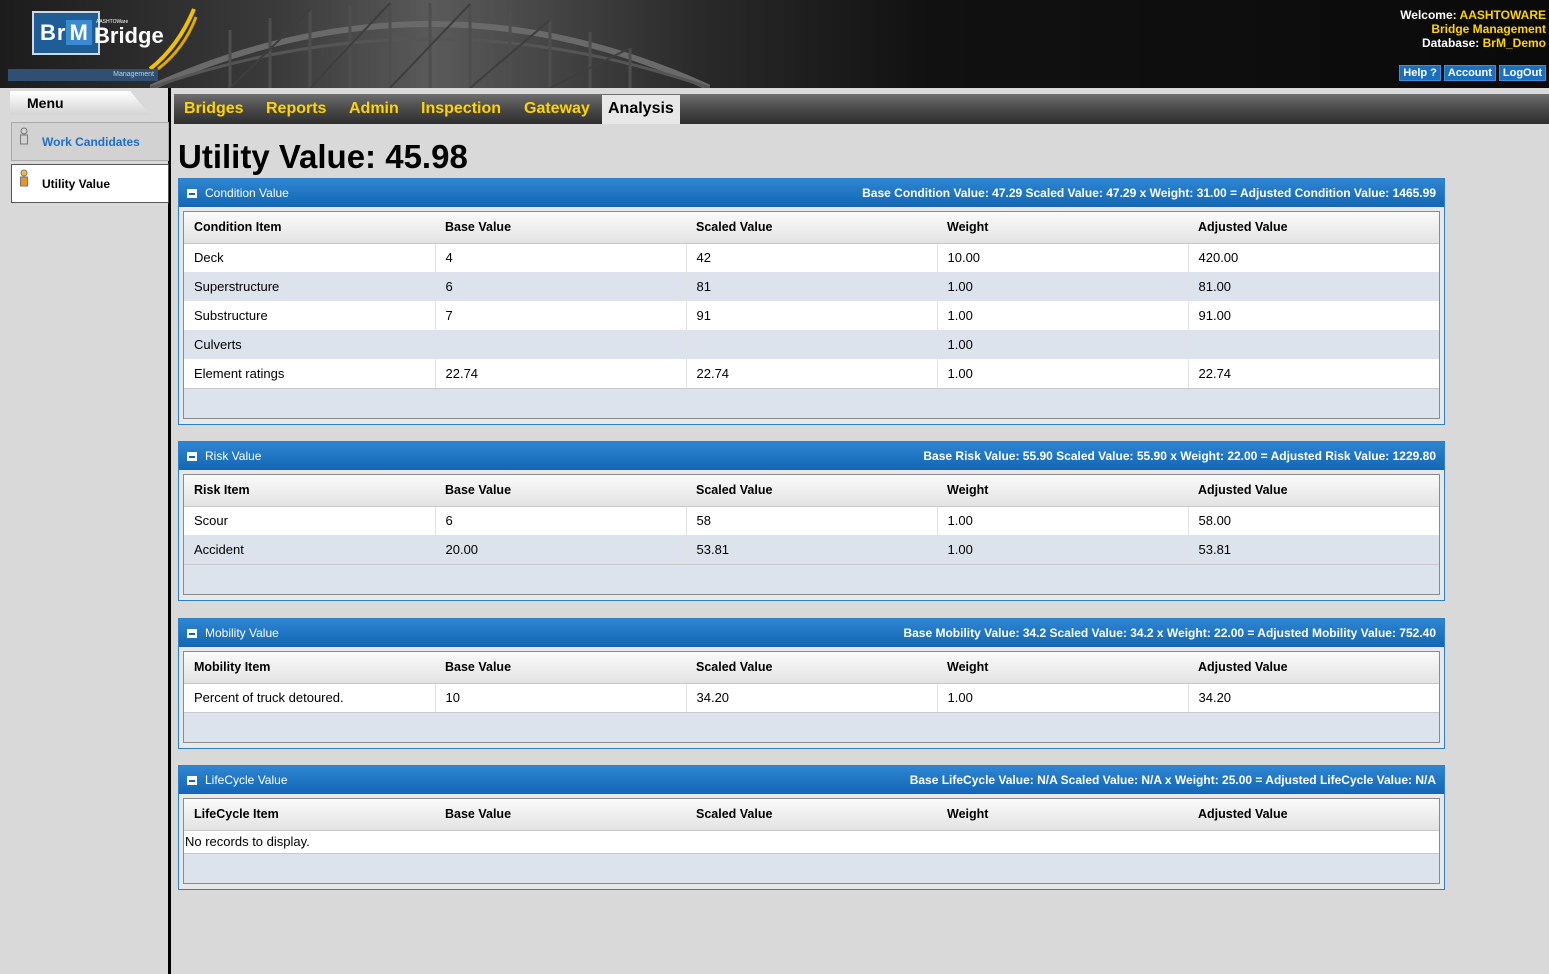 Image resolution: width=1549 pixels, height=974 pixels. I want to click on menu-items: Work Candidates Utility Value, so click(90, 164).